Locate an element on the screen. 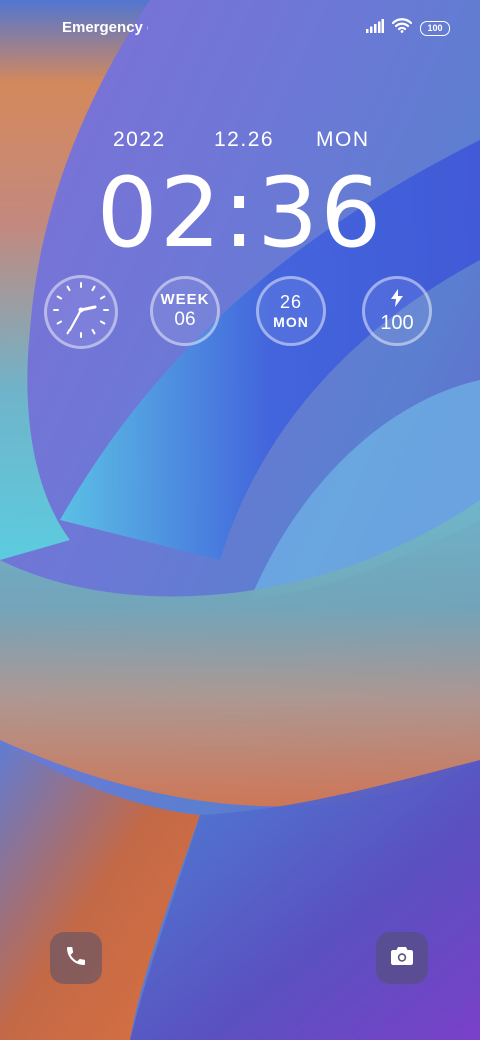 This screenshot has width=480, height=1040. date-weekday: MON is located at coordinates (343, 139).